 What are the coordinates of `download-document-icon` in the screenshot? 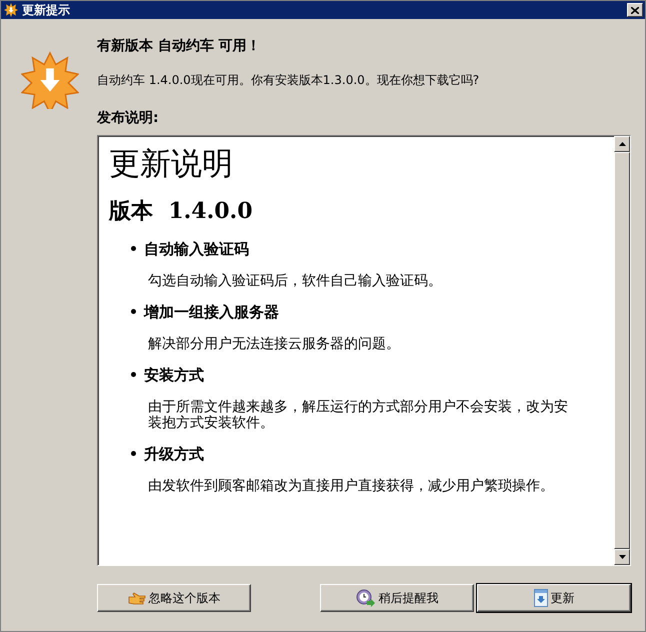 It's located at (541, 598).